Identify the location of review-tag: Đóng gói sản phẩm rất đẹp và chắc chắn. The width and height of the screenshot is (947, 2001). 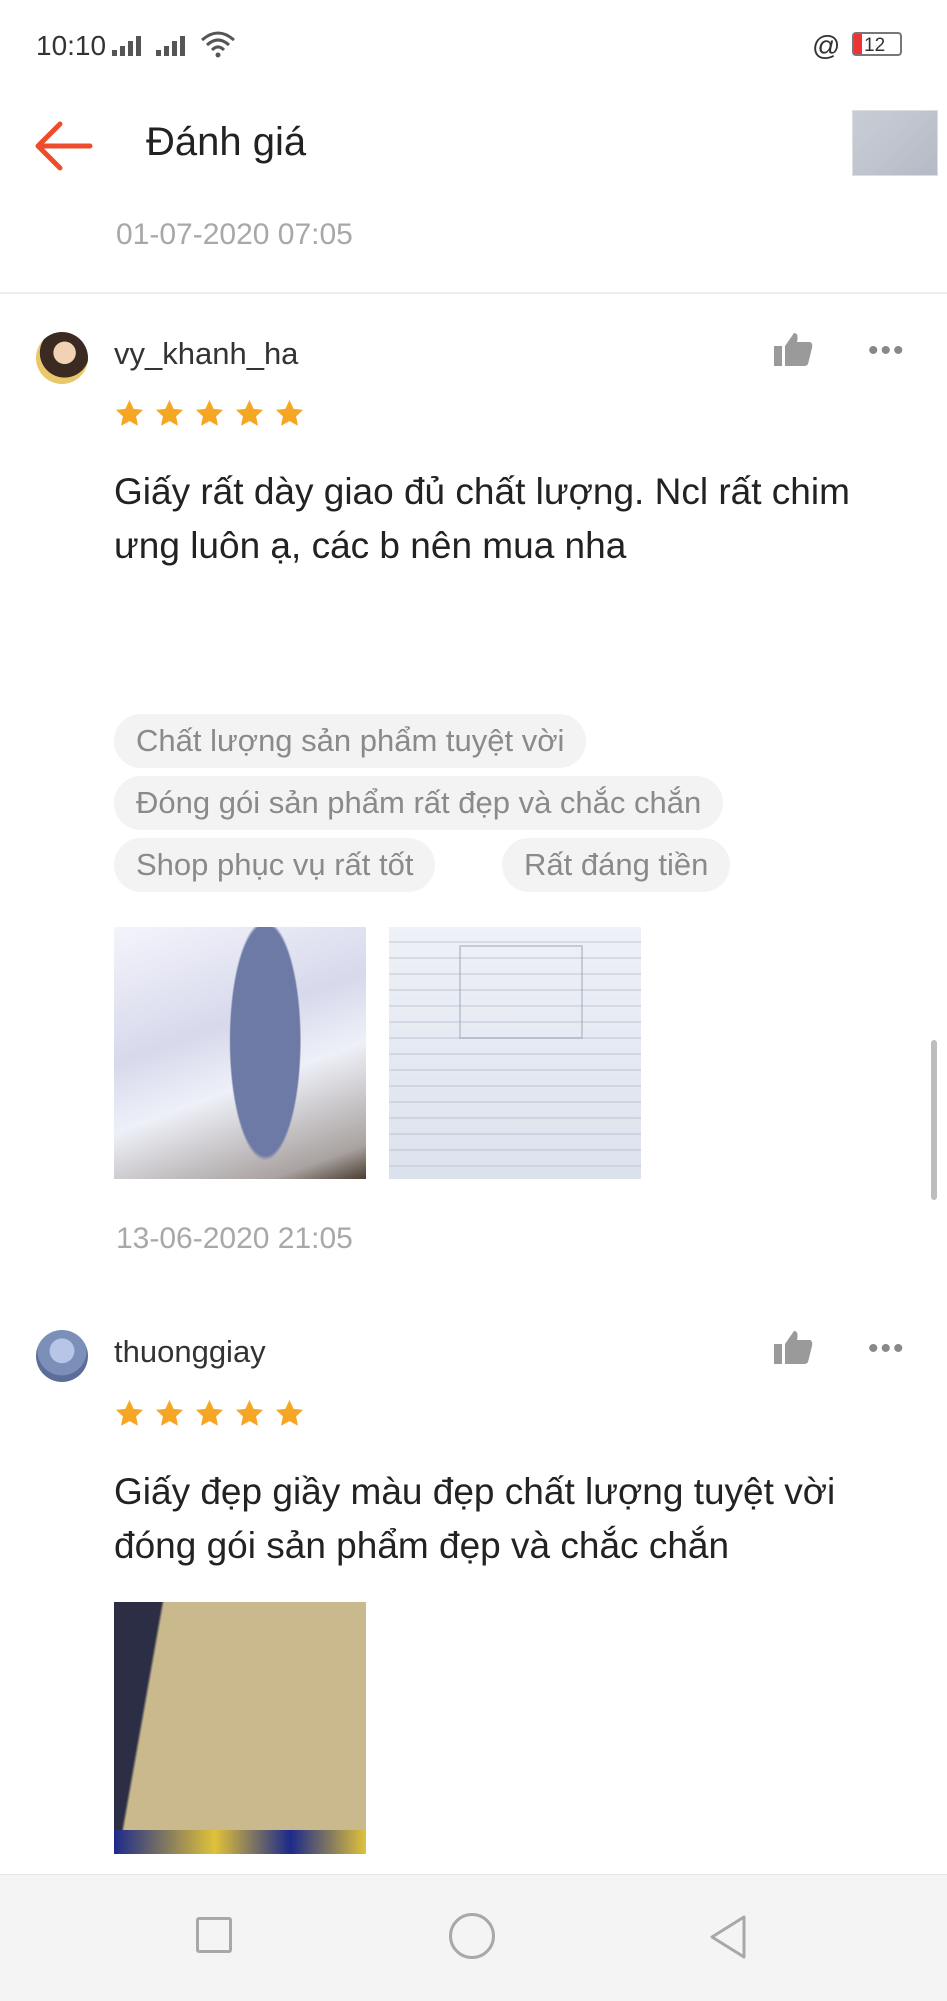
(419, 803).